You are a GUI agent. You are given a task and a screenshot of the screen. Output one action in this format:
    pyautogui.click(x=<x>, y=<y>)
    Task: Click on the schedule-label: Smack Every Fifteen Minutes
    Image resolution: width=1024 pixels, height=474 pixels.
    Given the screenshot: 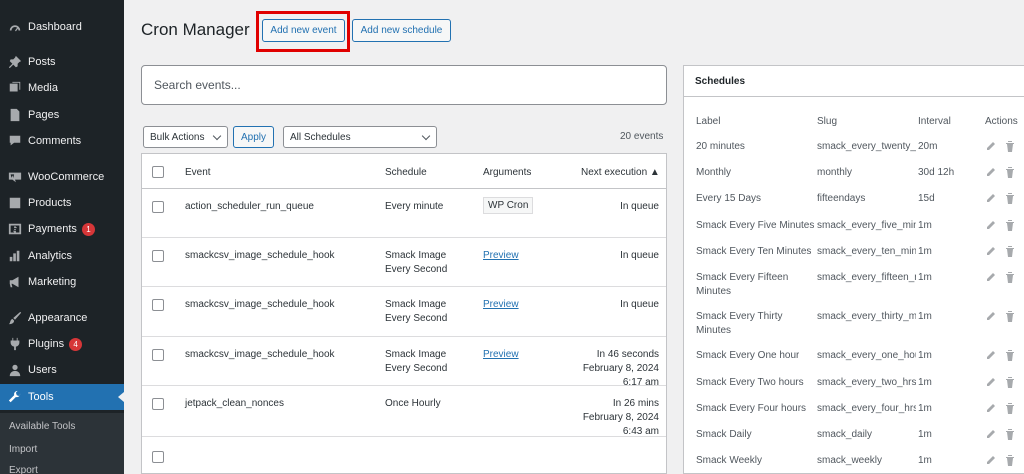 What is the action you would take?
    pyautogui.click(x=742, y=285)
    